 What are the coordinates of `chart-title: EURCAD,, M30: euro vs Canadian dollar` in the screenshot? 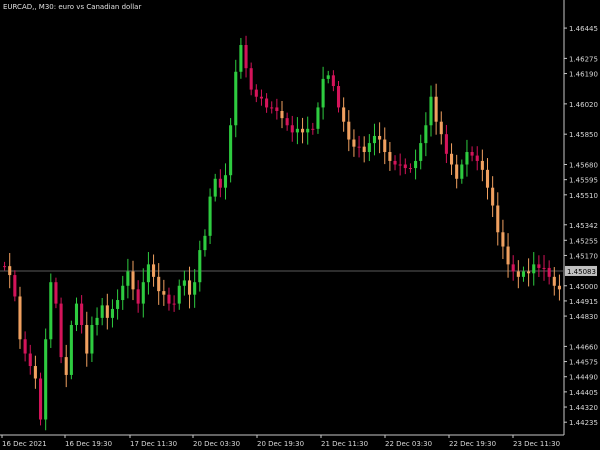 It's located at (72, 7).